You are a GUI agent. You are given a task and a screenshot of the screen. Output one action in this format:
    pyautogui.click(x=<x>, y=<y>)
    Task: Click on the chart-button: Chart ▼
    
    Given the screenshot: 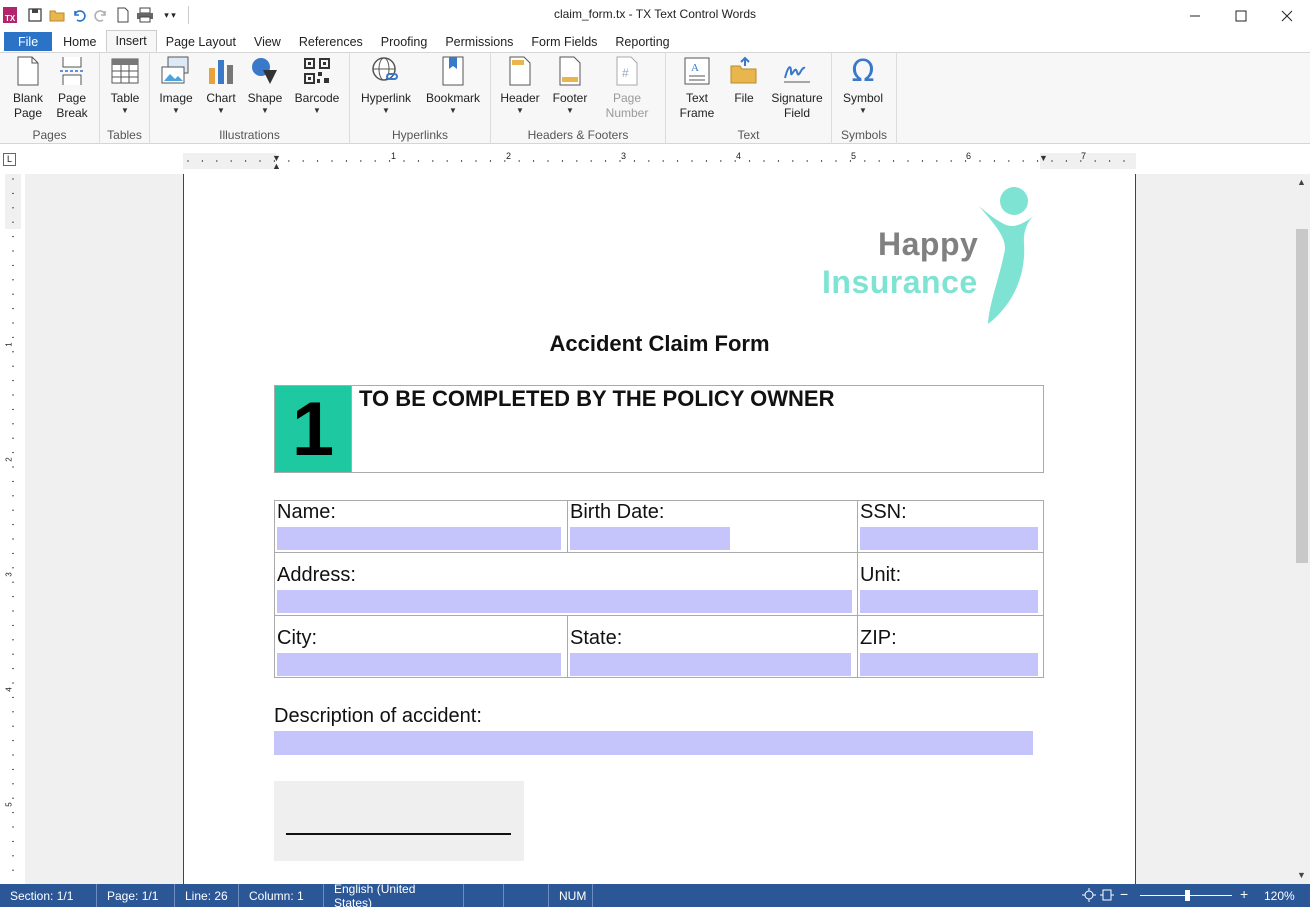 What is the action you would take?
    pyautogui.click(x=221, y=85)
    